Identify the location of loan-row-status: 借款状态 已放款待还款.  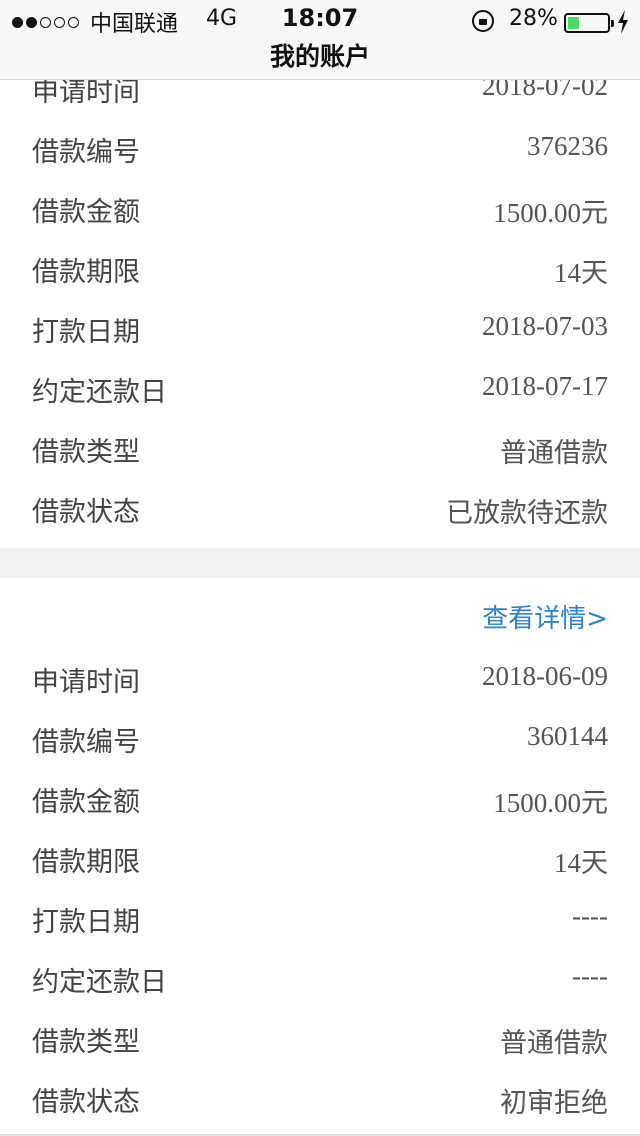
(320, 508).